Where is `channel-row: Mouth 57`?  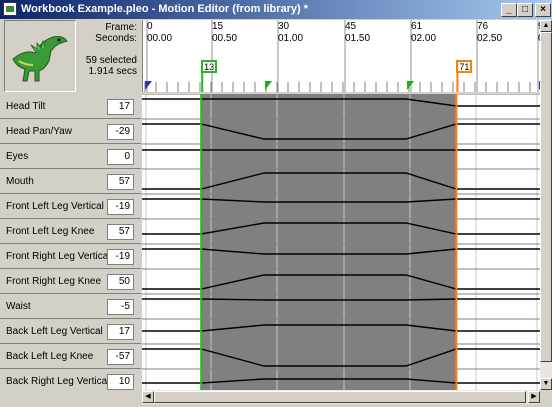
channel-row: Mouth 57 is located at coordinates (70, 181).